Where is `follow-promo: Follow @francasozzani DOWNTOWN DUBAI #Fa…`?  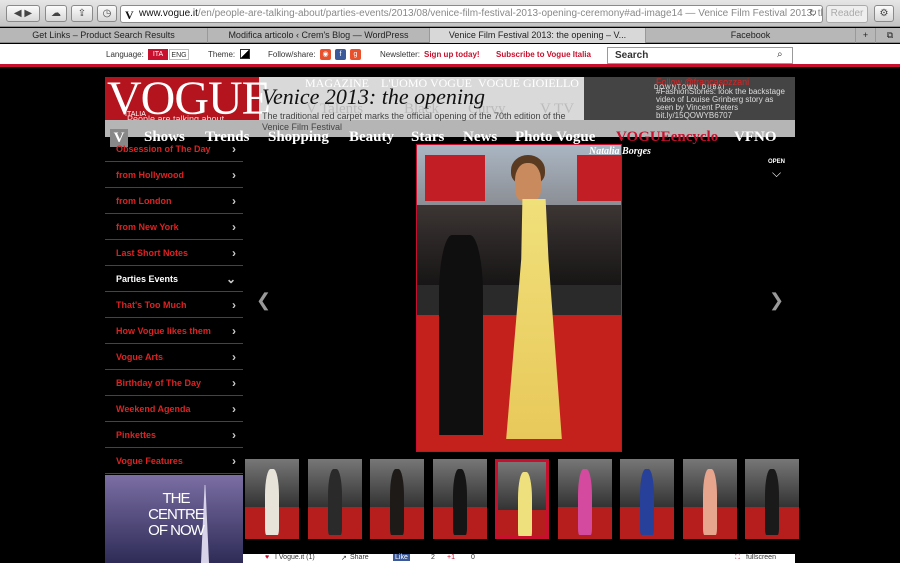 follow-promo: Follow @francasozzani DOWNTOWN DUBAI #Fa… is located at coordinates (689, 98).